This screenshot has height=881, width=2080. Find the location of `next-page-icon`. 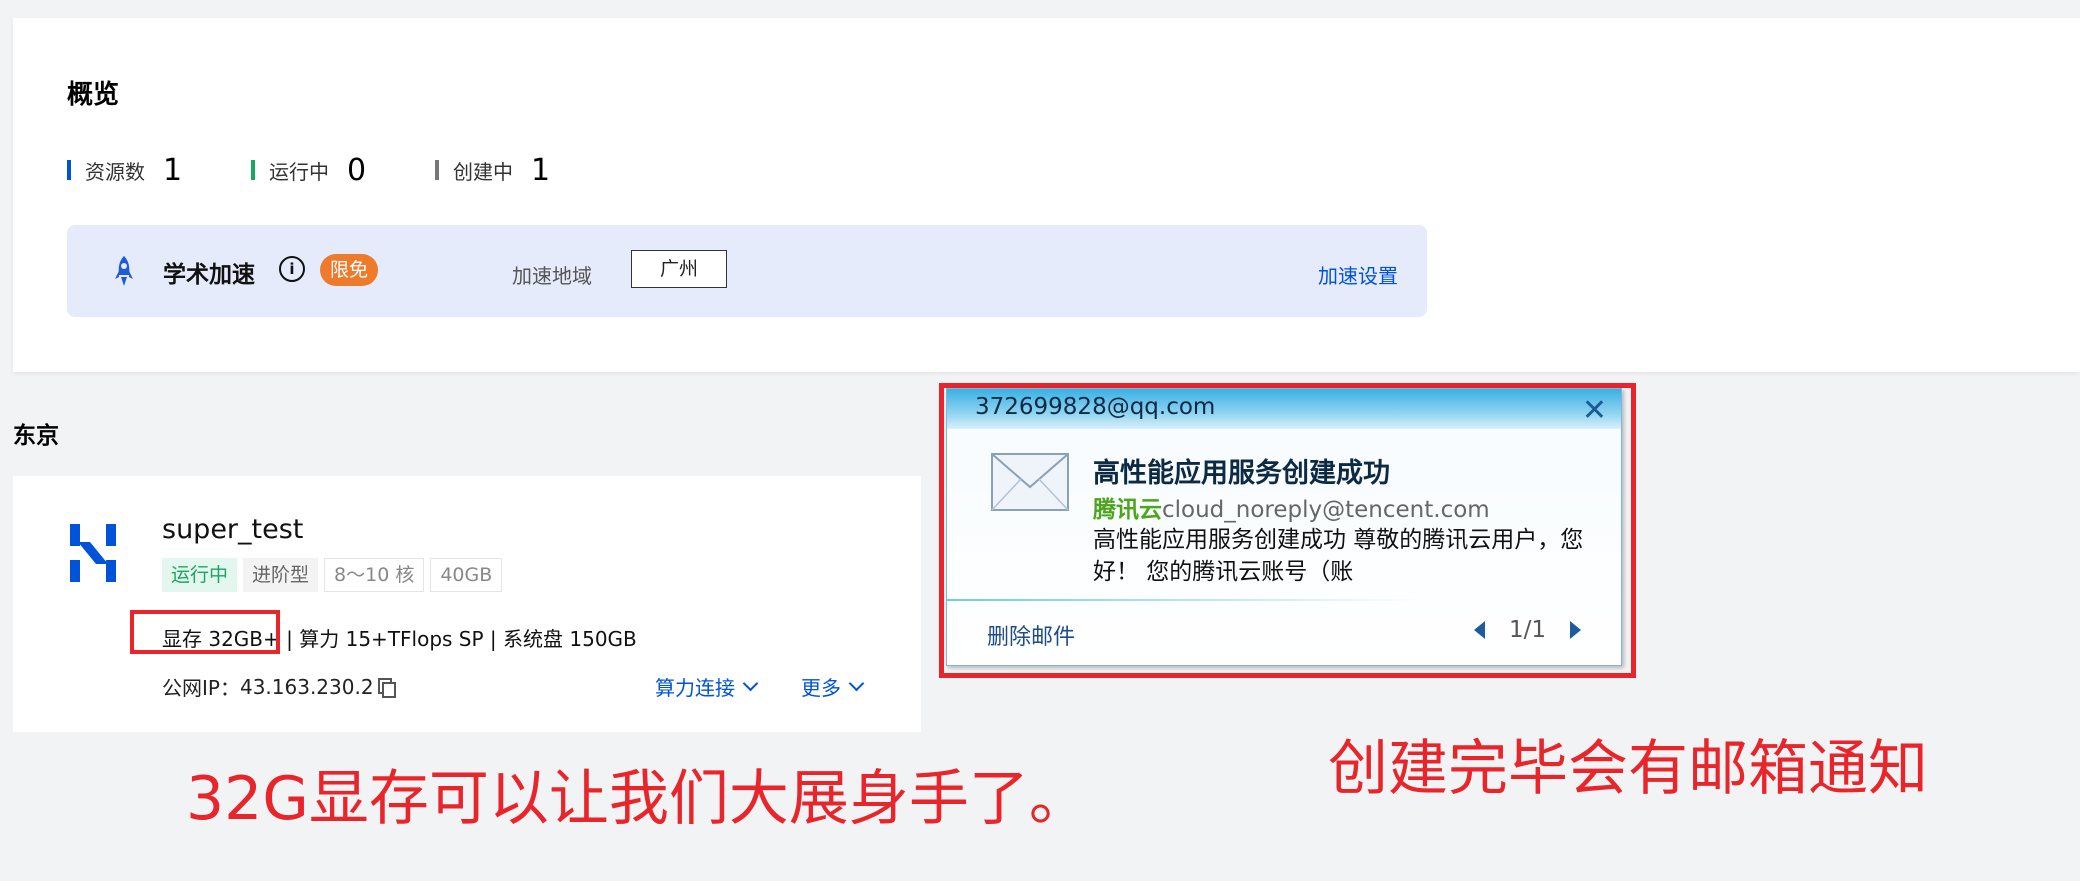

next-page-icon is located at coordinates (1575, 630).